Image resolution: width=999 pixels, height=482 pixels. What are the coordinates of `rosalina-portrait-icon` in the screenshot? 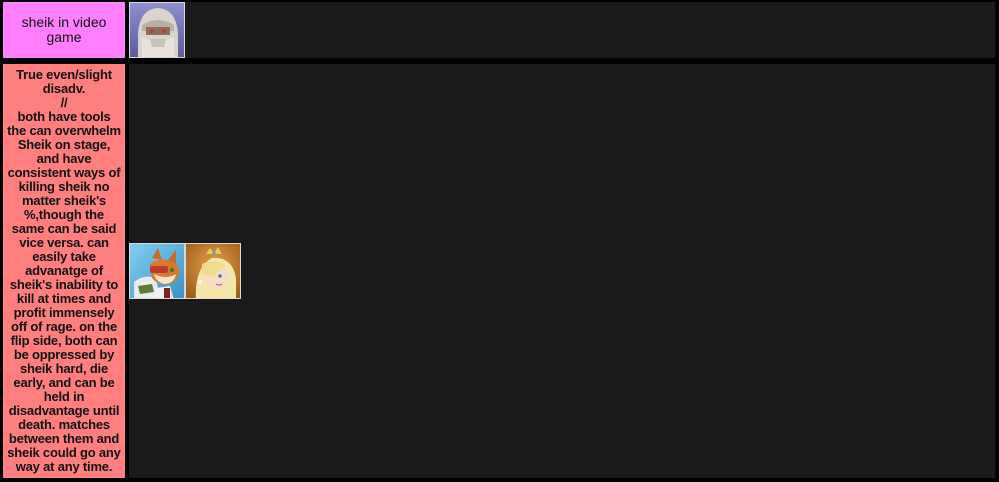 It's located at (213, 271).